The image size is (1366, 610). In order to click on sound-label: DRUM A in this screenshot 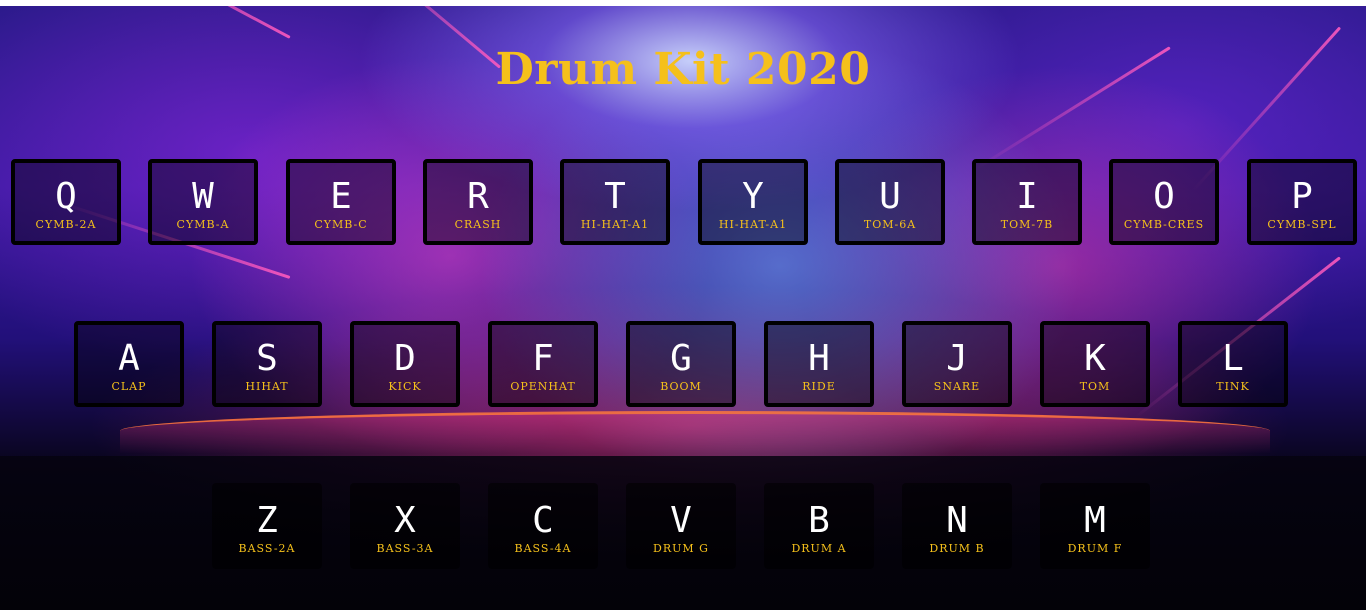, I will do `click(819, 548)`.